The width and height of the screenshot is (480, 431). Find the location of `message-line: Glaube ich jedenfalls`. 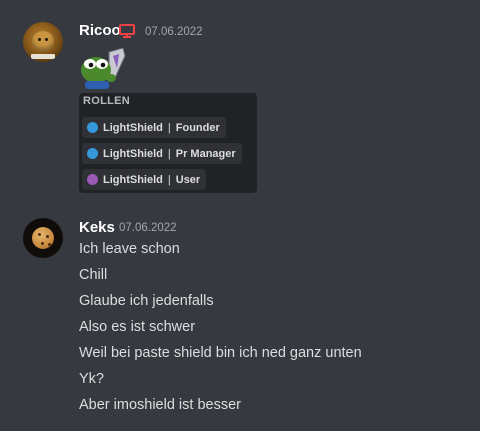

message-line: Glaube ich jedenfalls is located at coordinates (146, 301).